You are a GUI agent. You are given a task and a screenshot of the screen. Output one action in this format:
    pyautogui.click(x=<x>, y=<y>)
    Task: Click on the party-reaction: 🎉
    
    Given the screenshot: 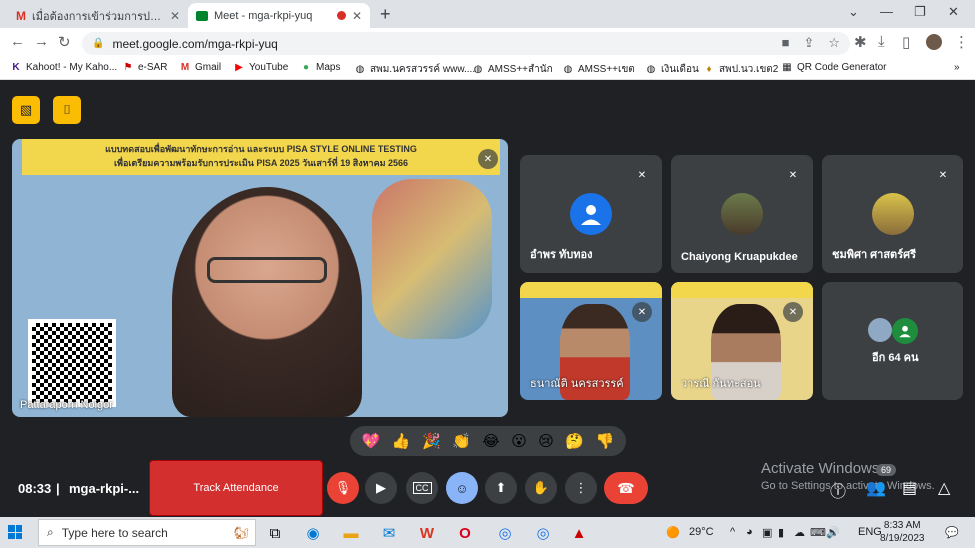 What is the action you would take?
    pyautogui.click(x=431, y=441)
    